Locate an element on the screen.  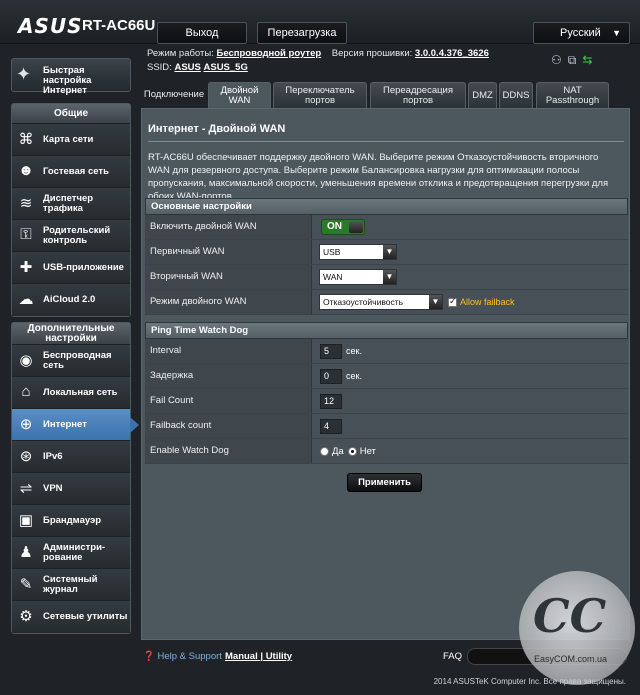
allow-failback-checkbox is located at coordinates (452, 301).